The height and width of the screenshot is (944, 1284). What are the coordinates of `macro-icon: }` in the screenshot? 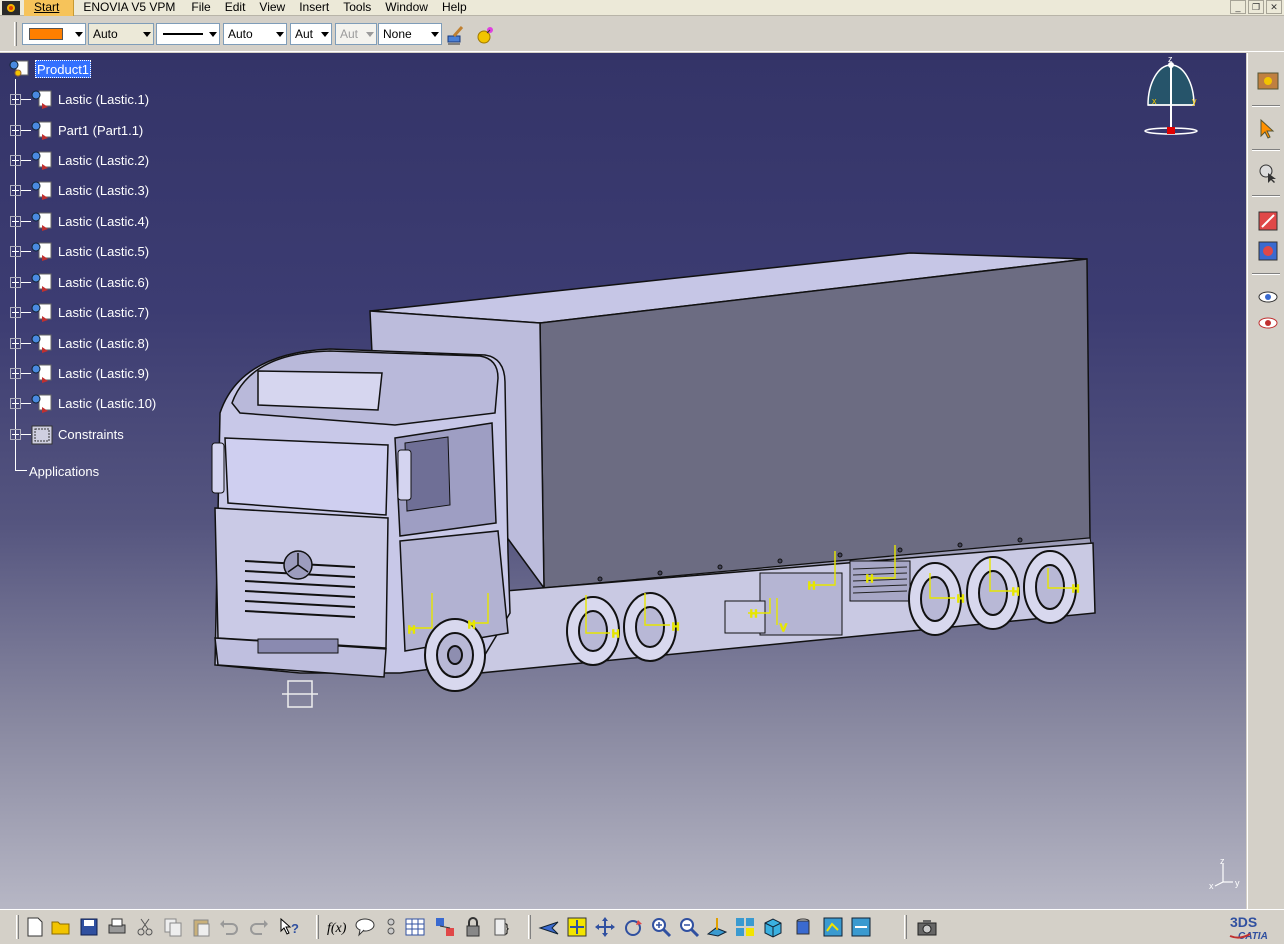 It's located at (503, 927).